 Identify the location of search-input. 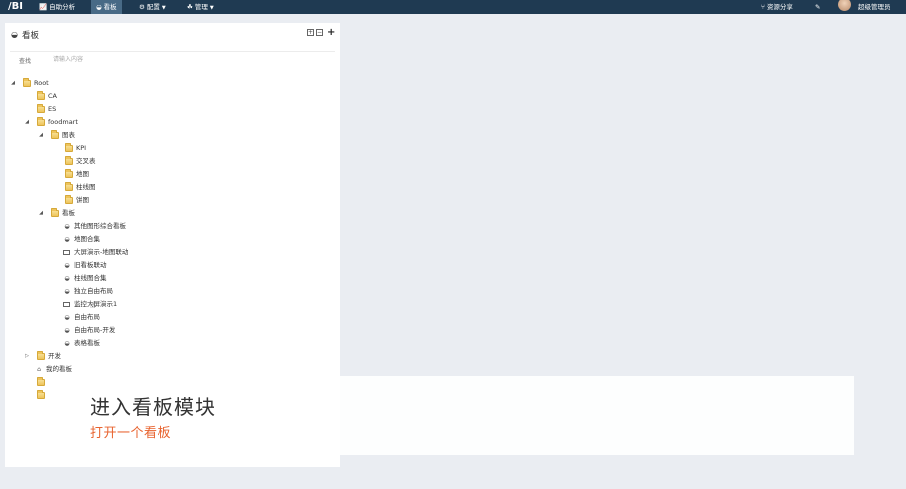
(193, 59).